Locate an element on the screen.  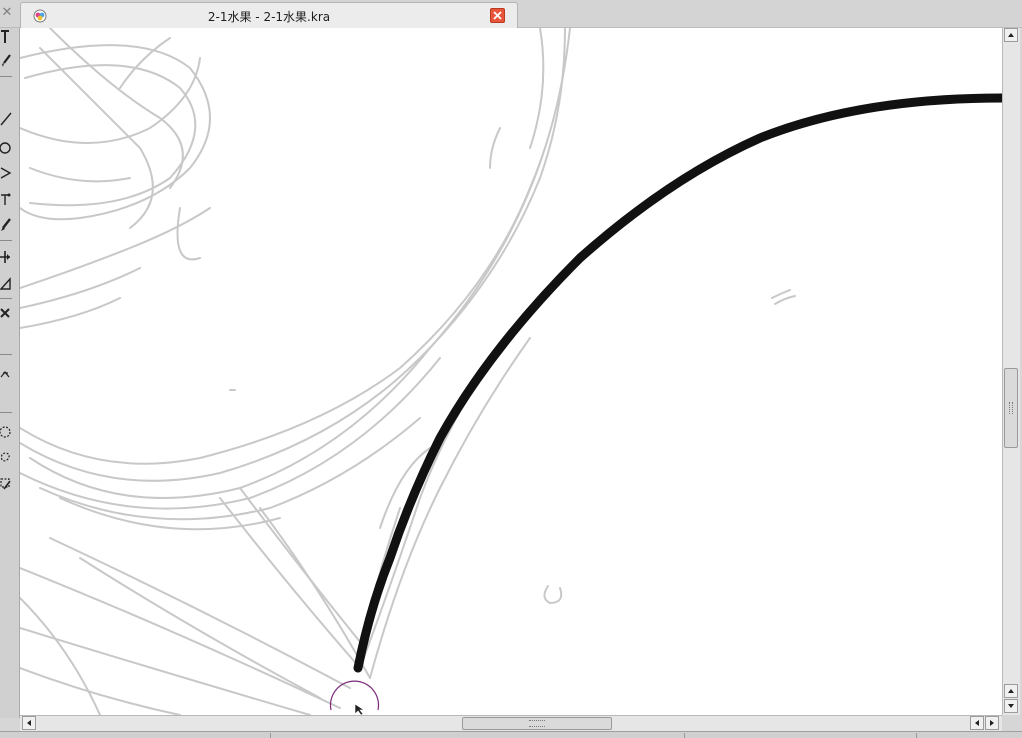
vertical-scroll-thumb is located at coordinates (1011, 408).